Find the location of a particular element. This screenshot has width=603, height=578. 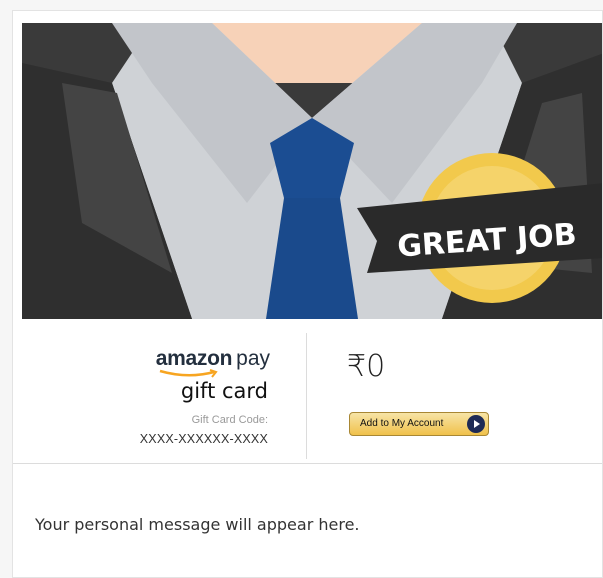

add-to-account-button: Add to My Account is located at coordinates (419, 424).